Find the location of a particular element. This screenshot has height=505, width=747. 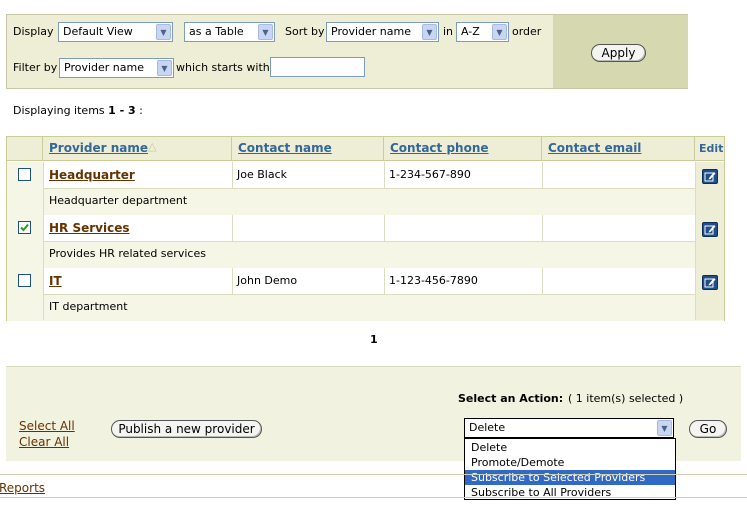

view-select-value: Default View is located at coordinates (98, 31).